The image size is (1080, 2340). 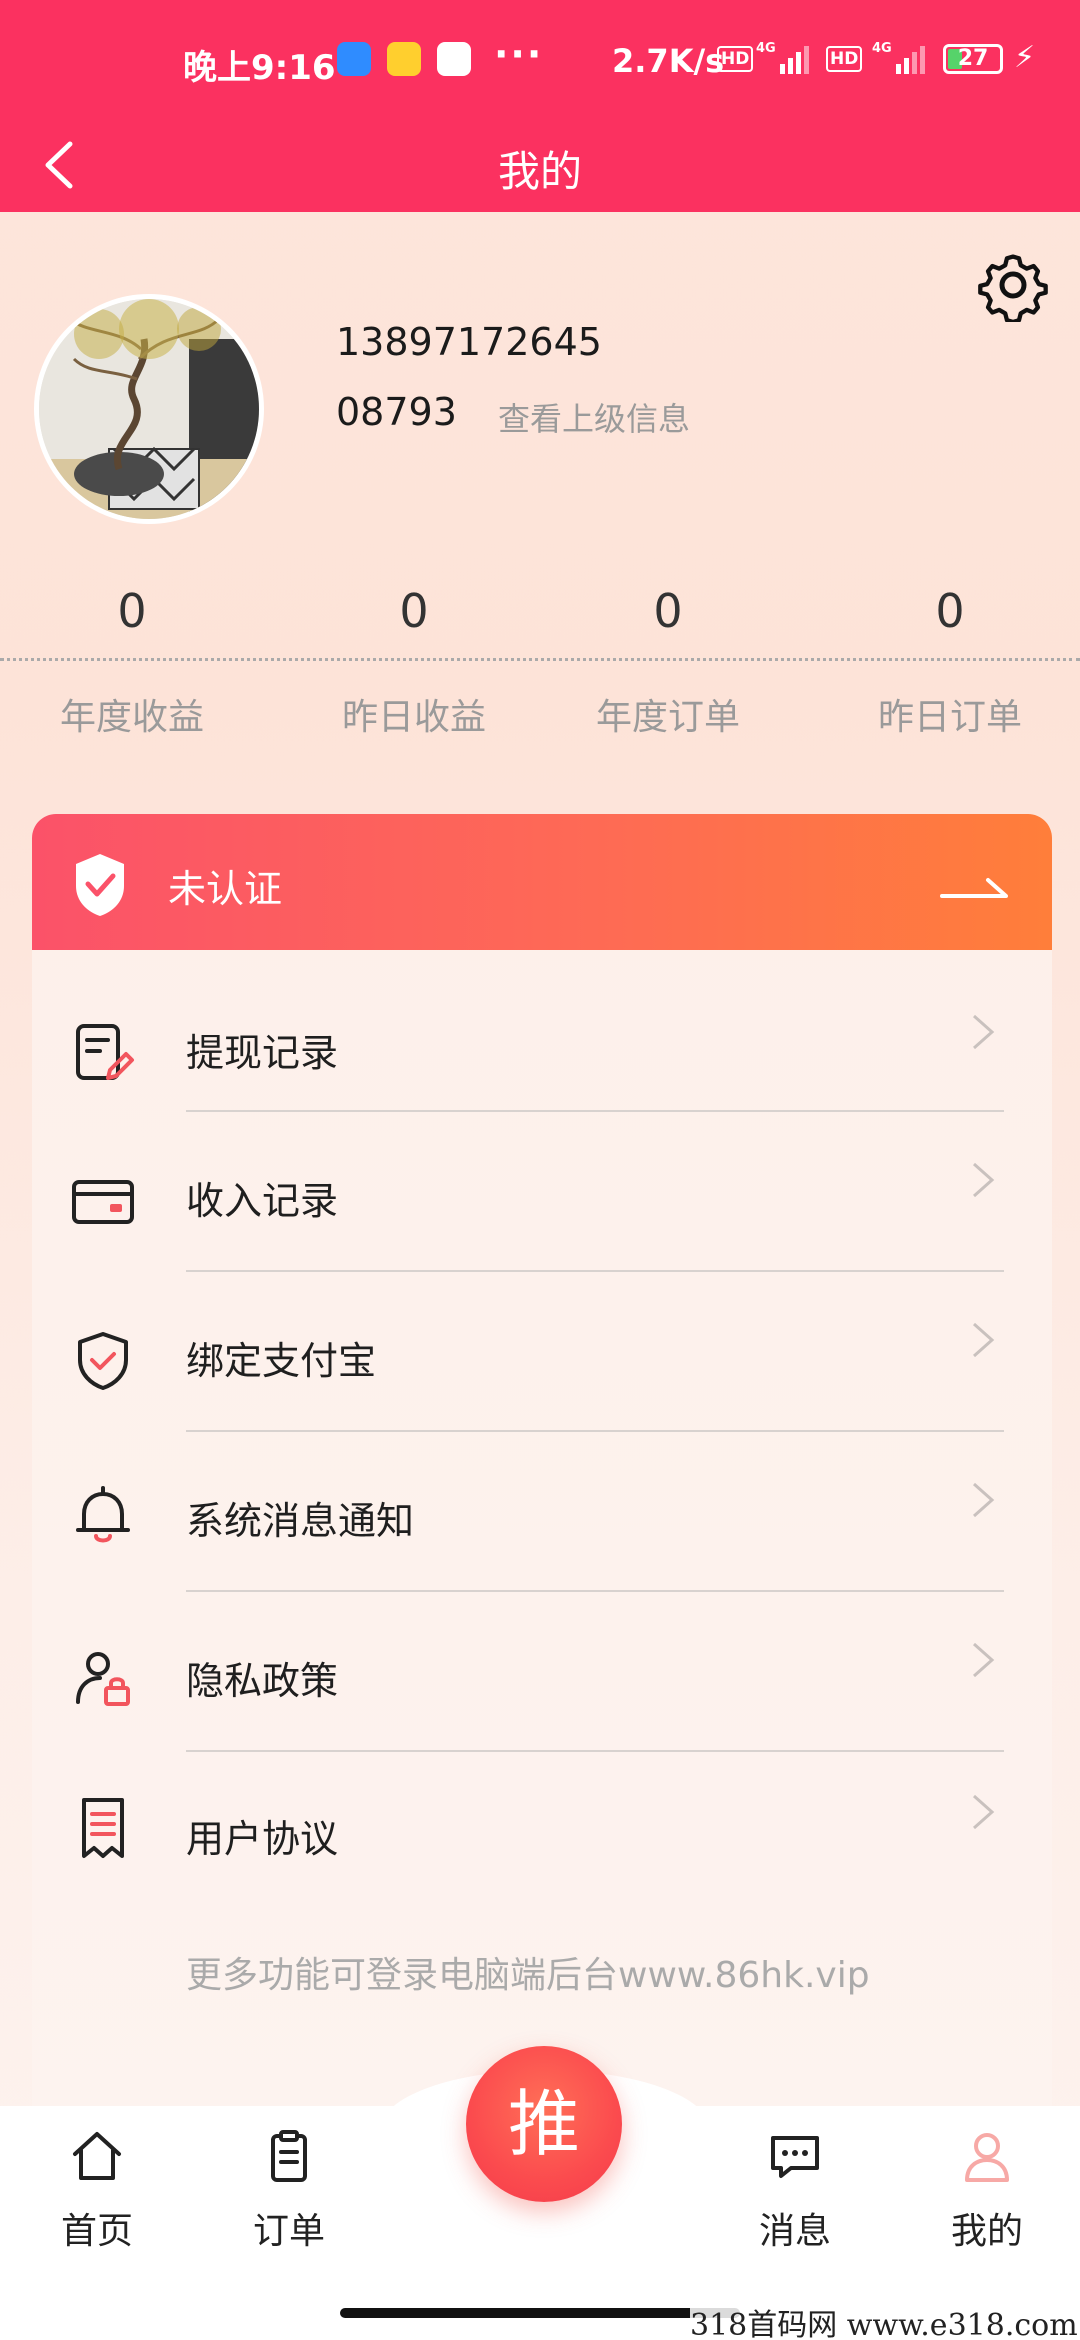 What do you see at coordinates (414, 611) in the screenshot?
I see `stat-yesterday-income-value: 0` at bounding box center [414, 611].